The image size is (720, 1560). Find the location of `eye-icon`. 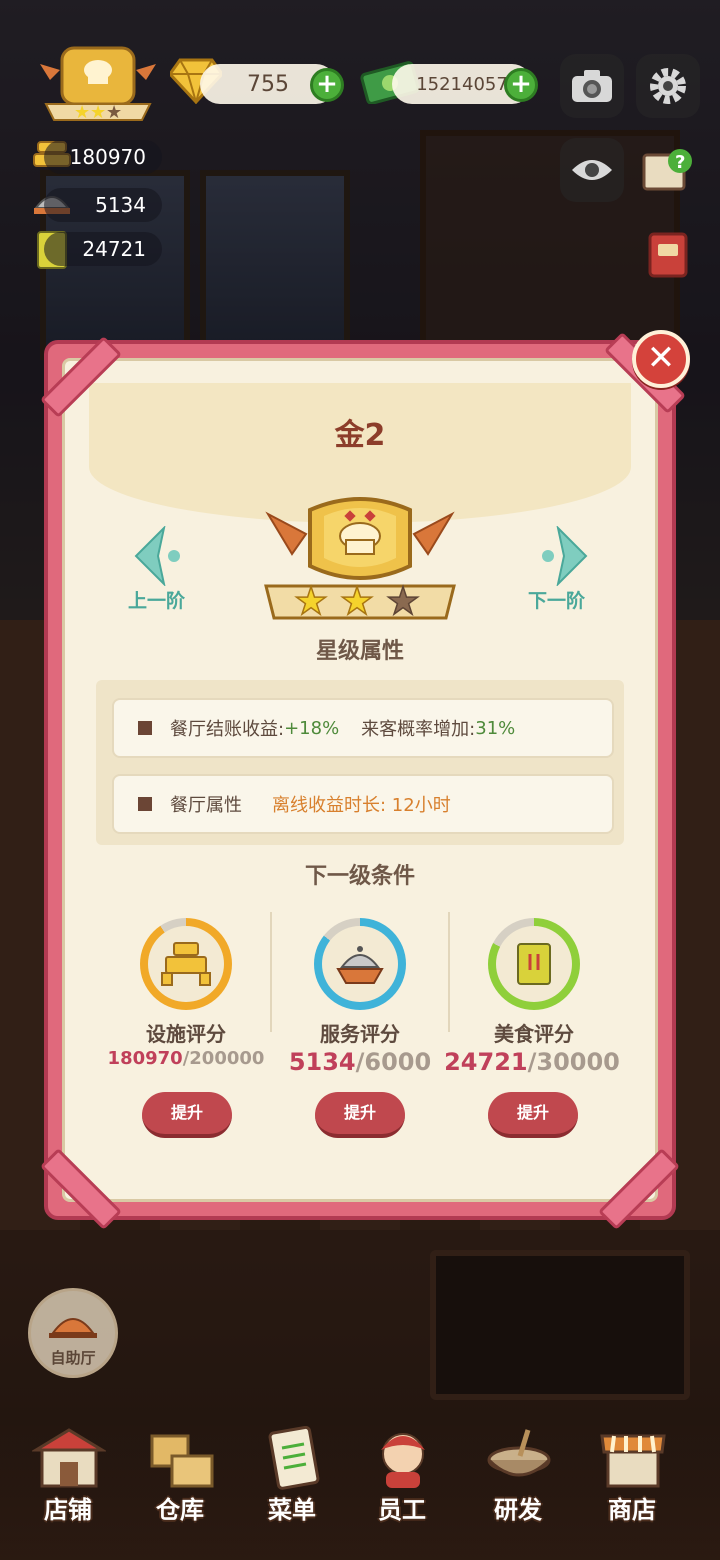

eye-icon is located at coordinates (592, 170).